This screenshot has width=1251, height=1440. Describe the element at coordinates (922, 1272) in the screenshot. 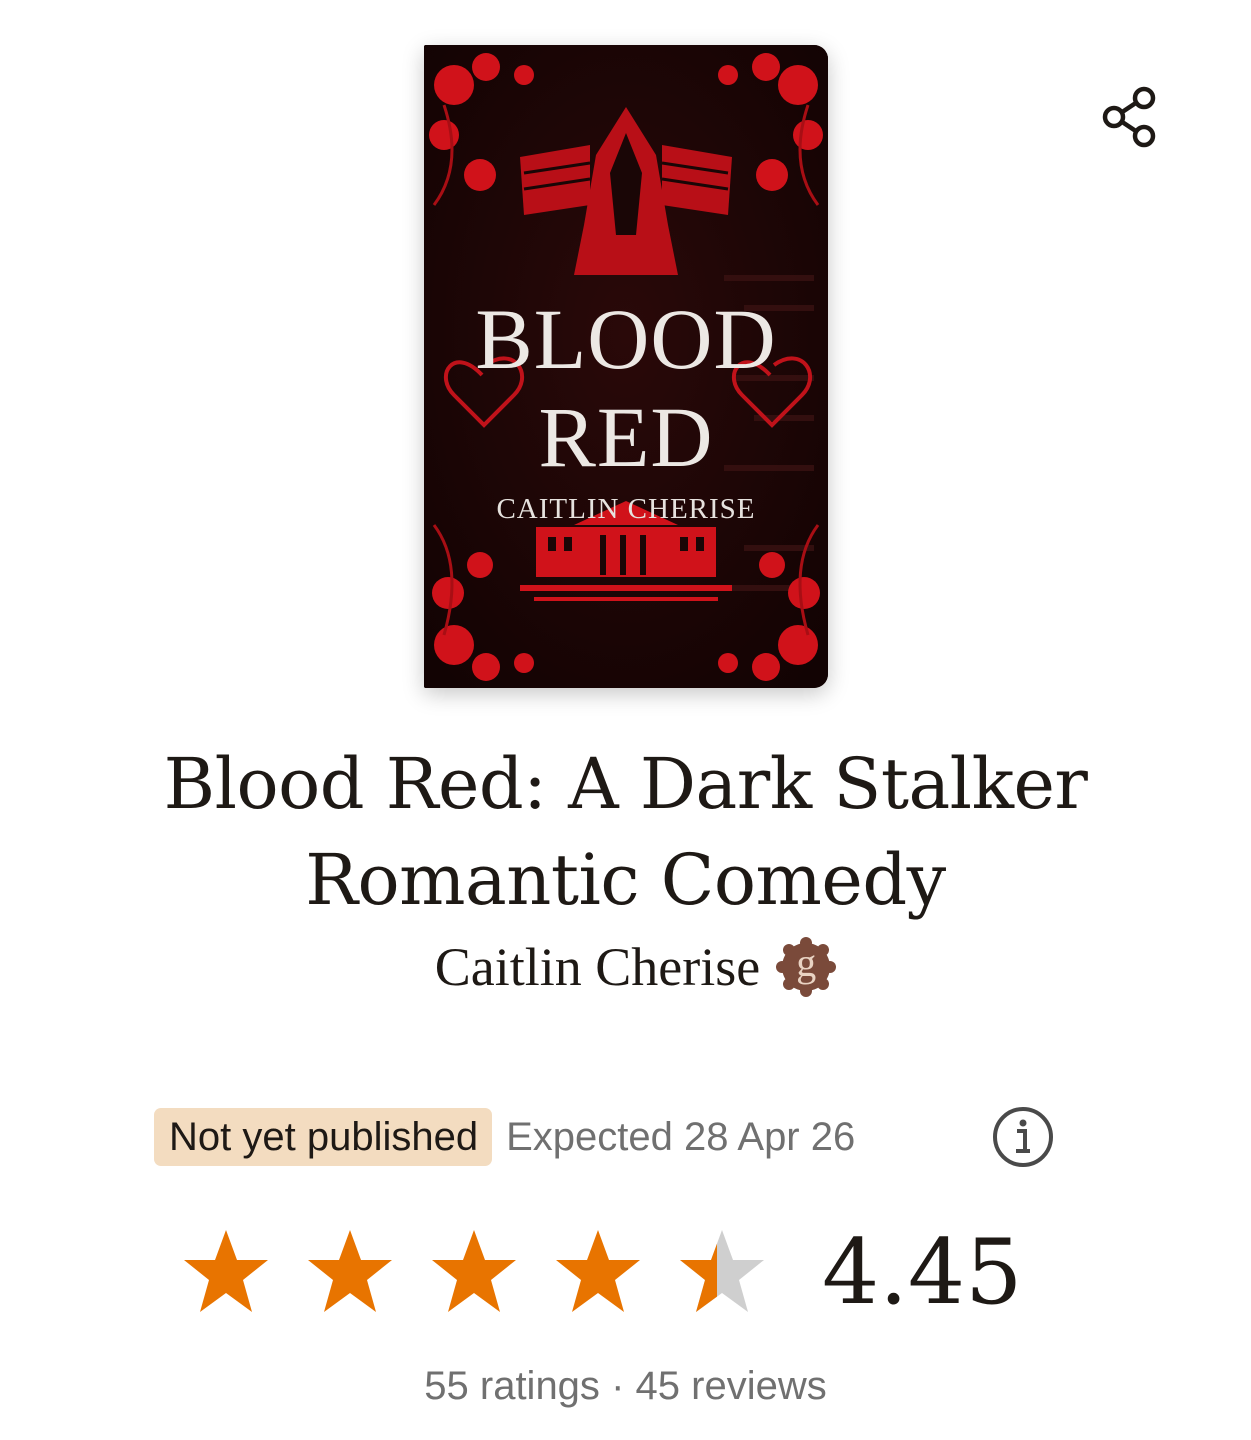

I see `average-rating: 4.45` at that location.